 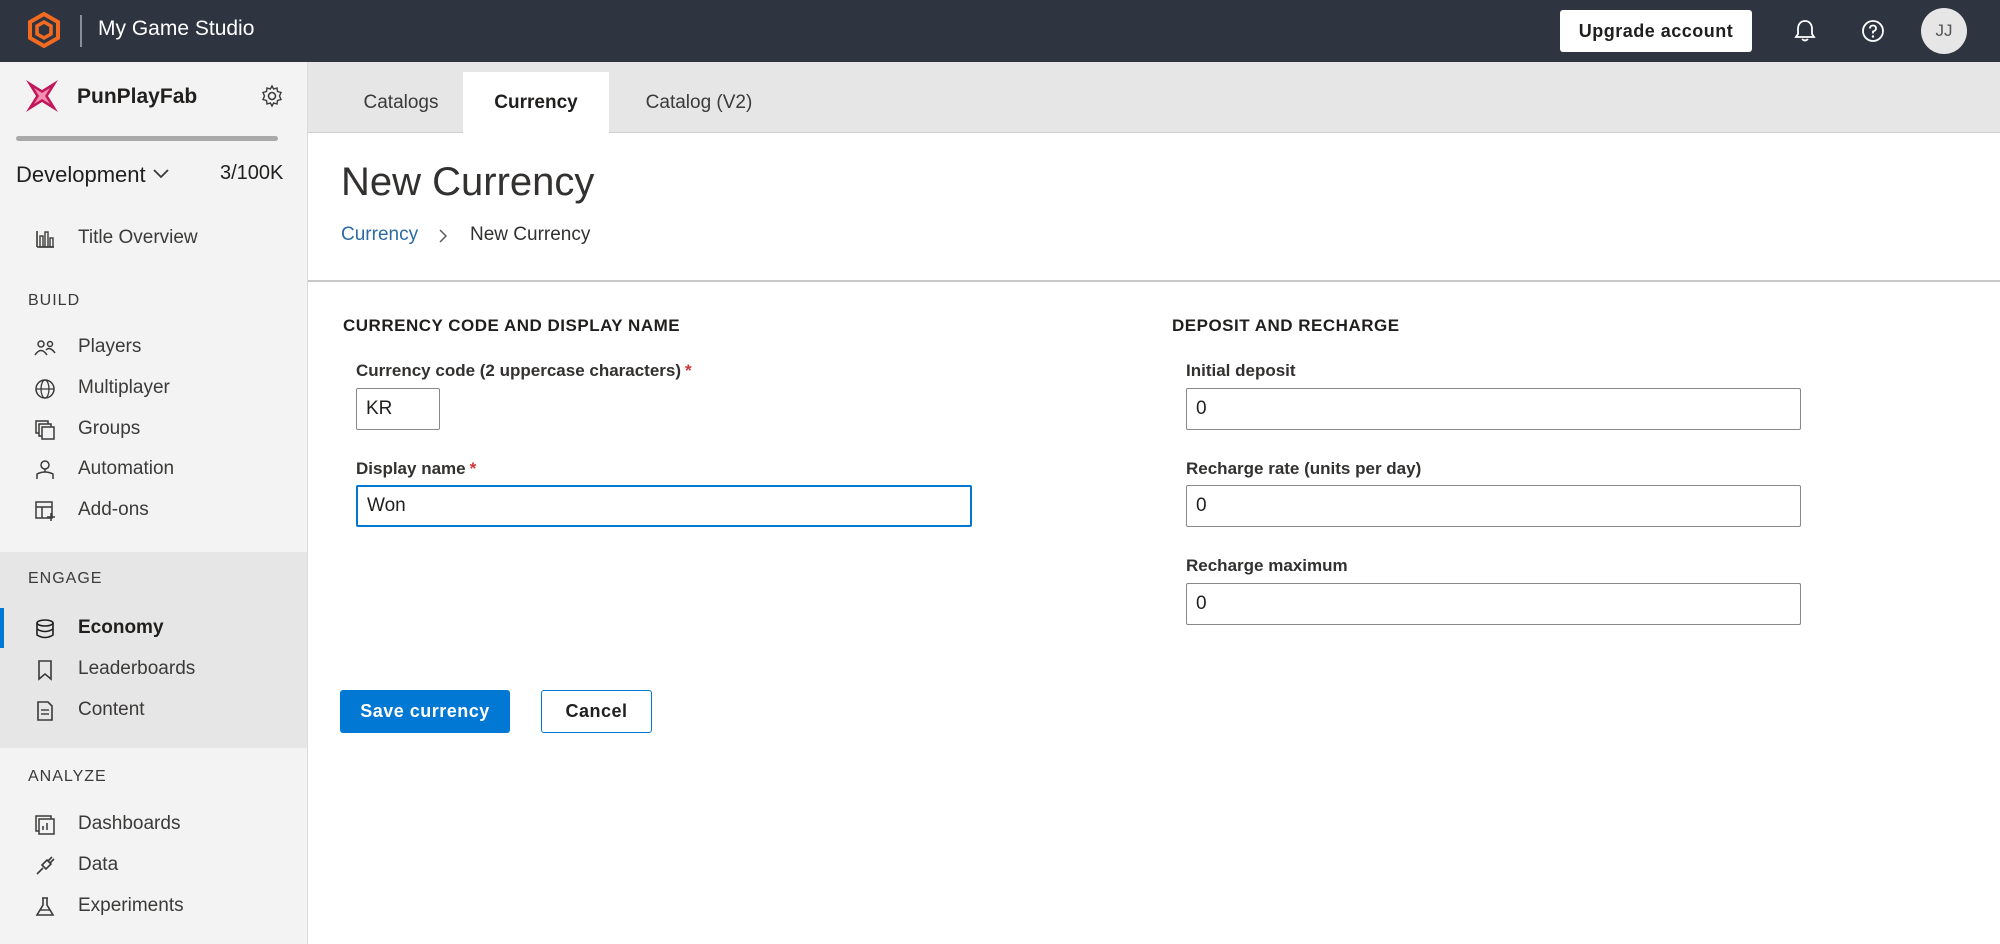 What do you see at coordinates (530, 234) in the screenshot?
I see `breadcrumb-current: New Currency` at bounding box center [530, 234].